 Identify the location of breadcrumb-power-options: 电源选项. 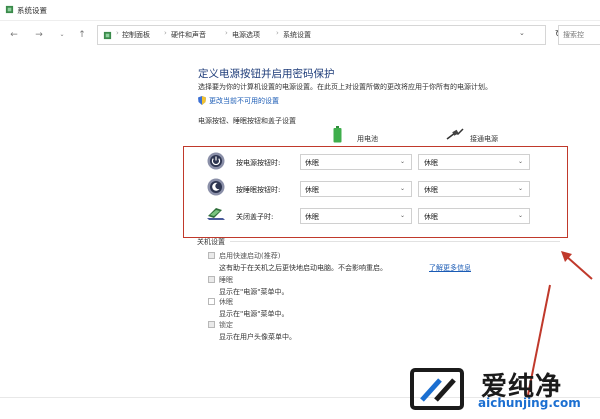
(246, 35).